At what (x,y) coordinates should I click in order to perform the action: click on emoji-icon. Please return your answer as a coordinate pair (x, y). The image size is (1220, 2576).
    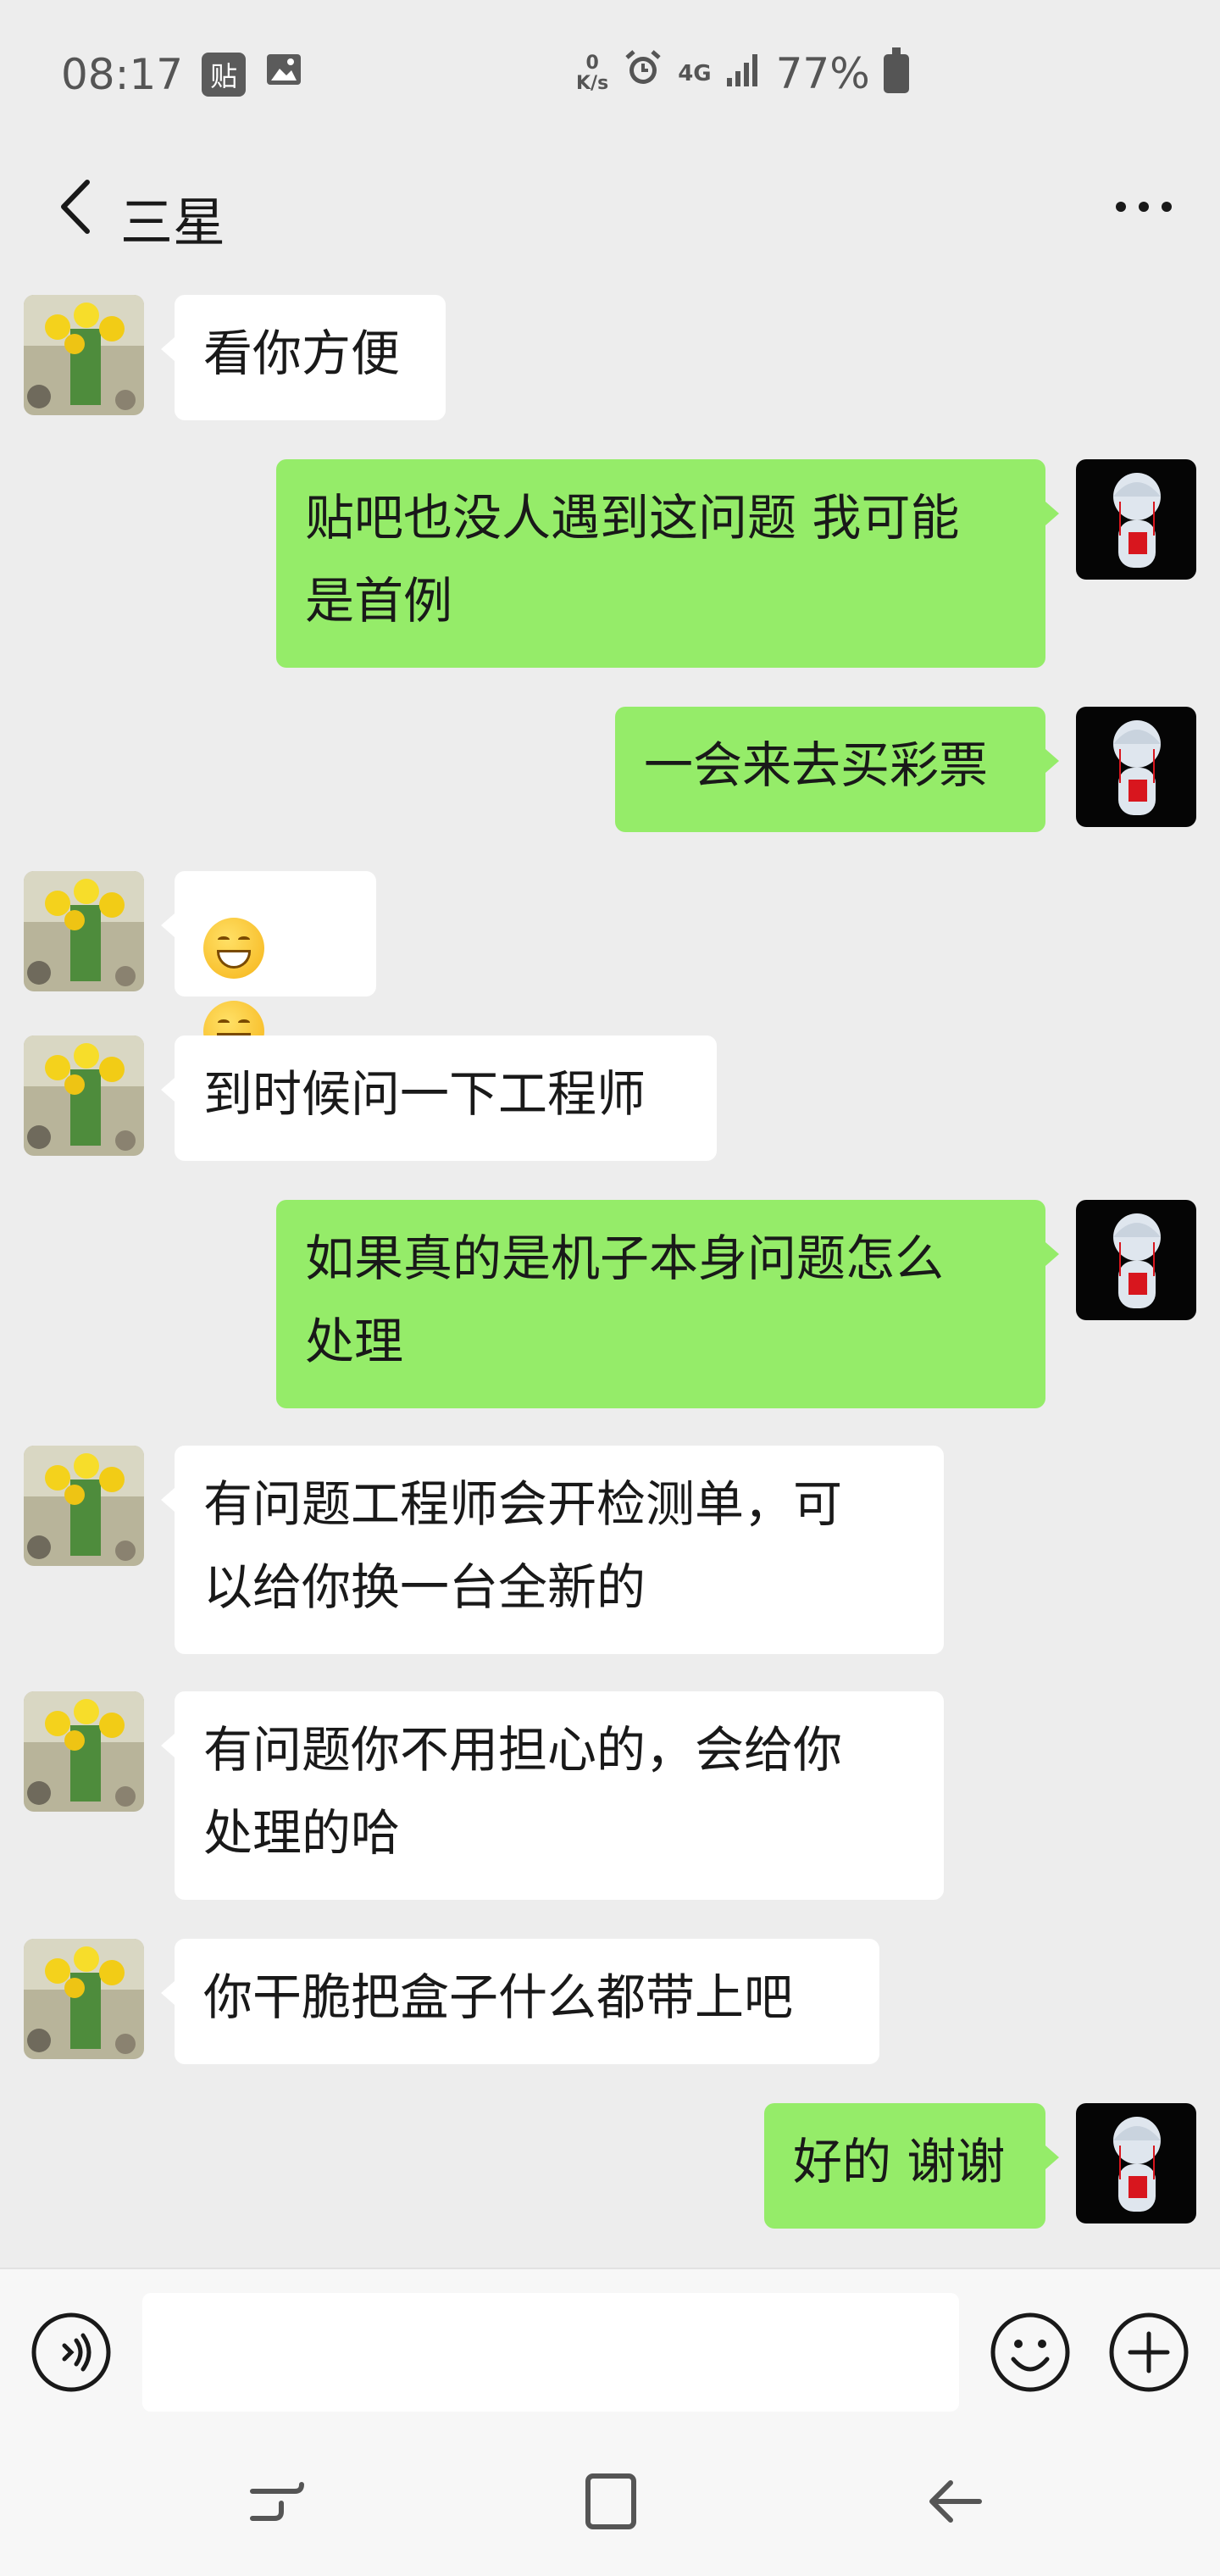
    Looking at the image, I should click on (1030, 2354).